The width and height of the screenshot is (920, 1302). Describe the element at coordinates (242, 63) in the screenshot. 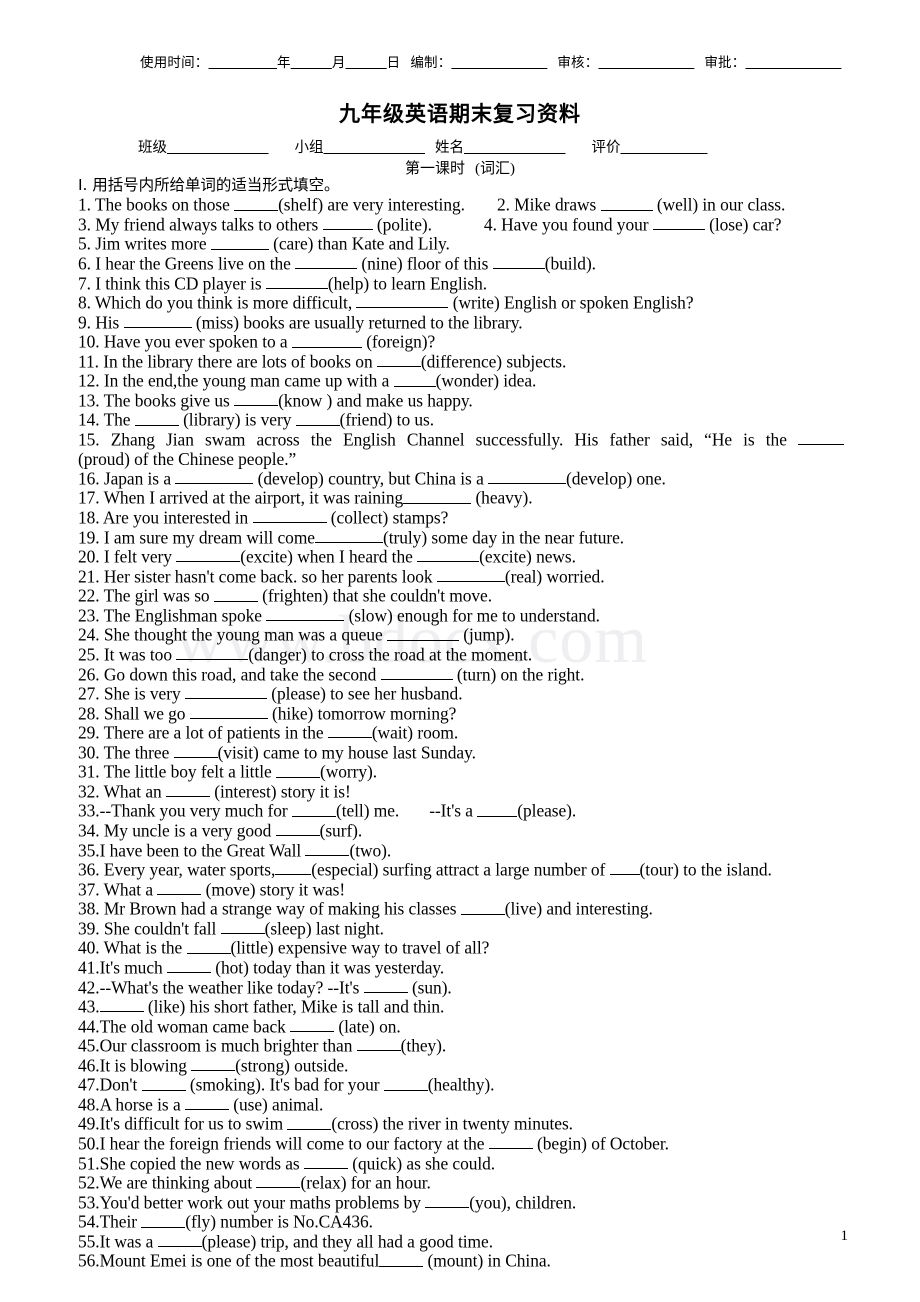

I see `use-time-blank: ＿＿＿＿＿` at that location.